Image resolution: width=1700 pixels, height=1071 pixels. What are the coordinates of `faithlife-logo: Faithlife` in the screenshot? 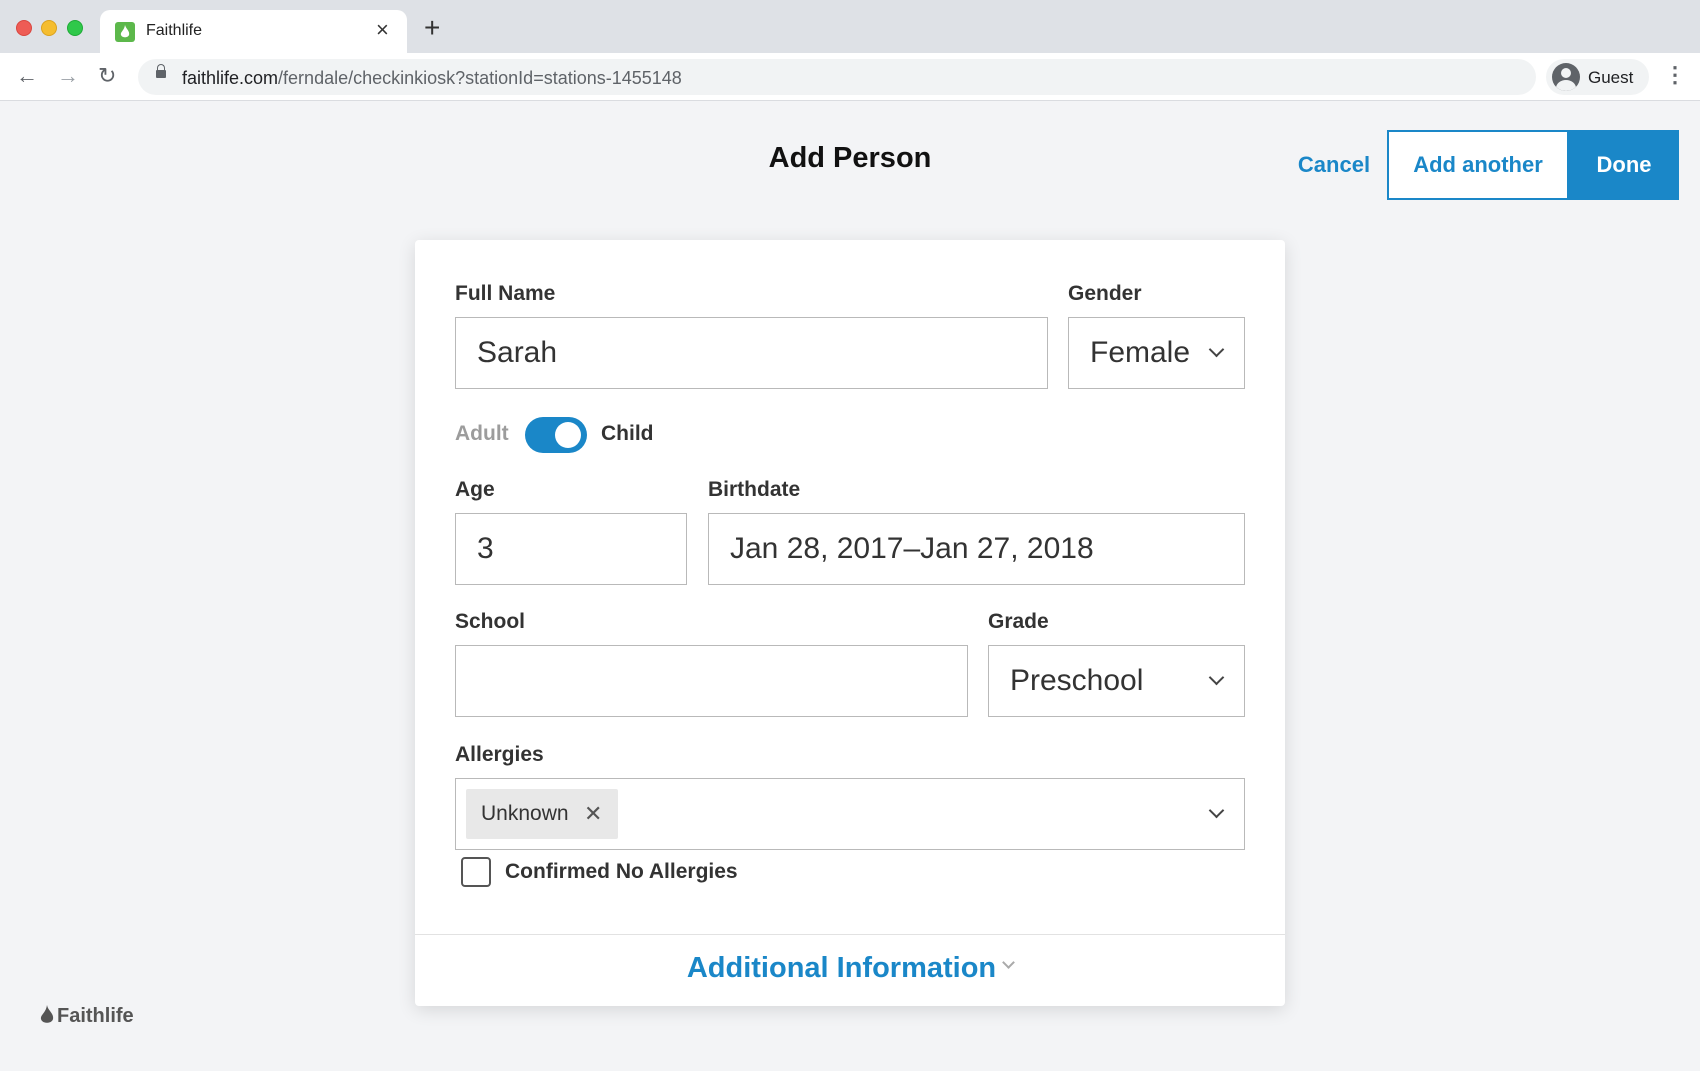 It's located at (87, 1016).